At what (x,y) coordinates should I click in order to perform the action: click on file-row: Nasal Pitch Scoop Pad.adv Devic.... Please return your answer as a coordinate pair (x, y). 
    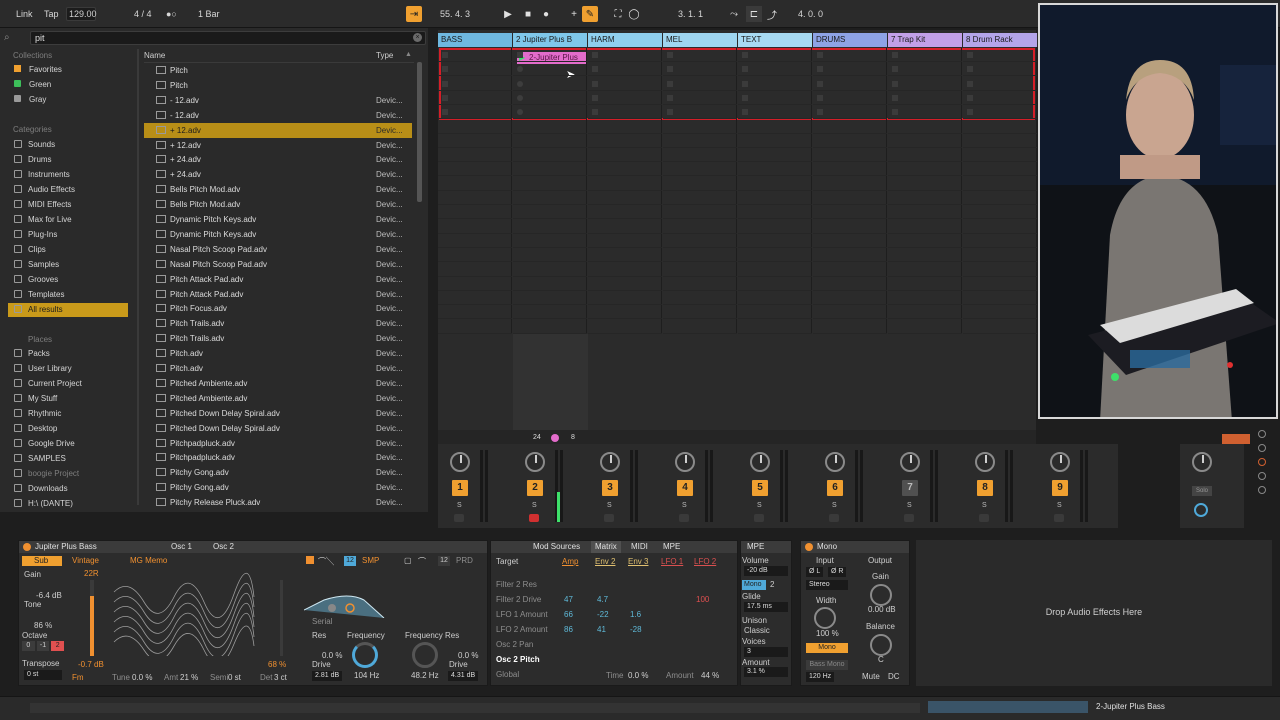
    Looking at the image, I should click on (278, 249).